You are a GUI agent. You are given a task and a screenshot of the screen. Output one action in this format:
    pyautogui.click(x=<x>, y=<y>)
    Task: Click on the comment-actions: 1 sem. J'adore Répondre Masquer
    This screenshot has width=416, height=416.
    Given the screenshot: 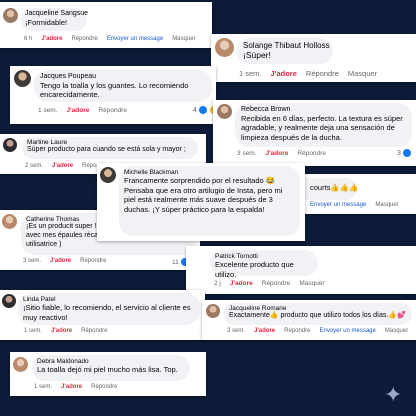 What is the action you would take?
    pyautogui.click(x=312, y=73)
    